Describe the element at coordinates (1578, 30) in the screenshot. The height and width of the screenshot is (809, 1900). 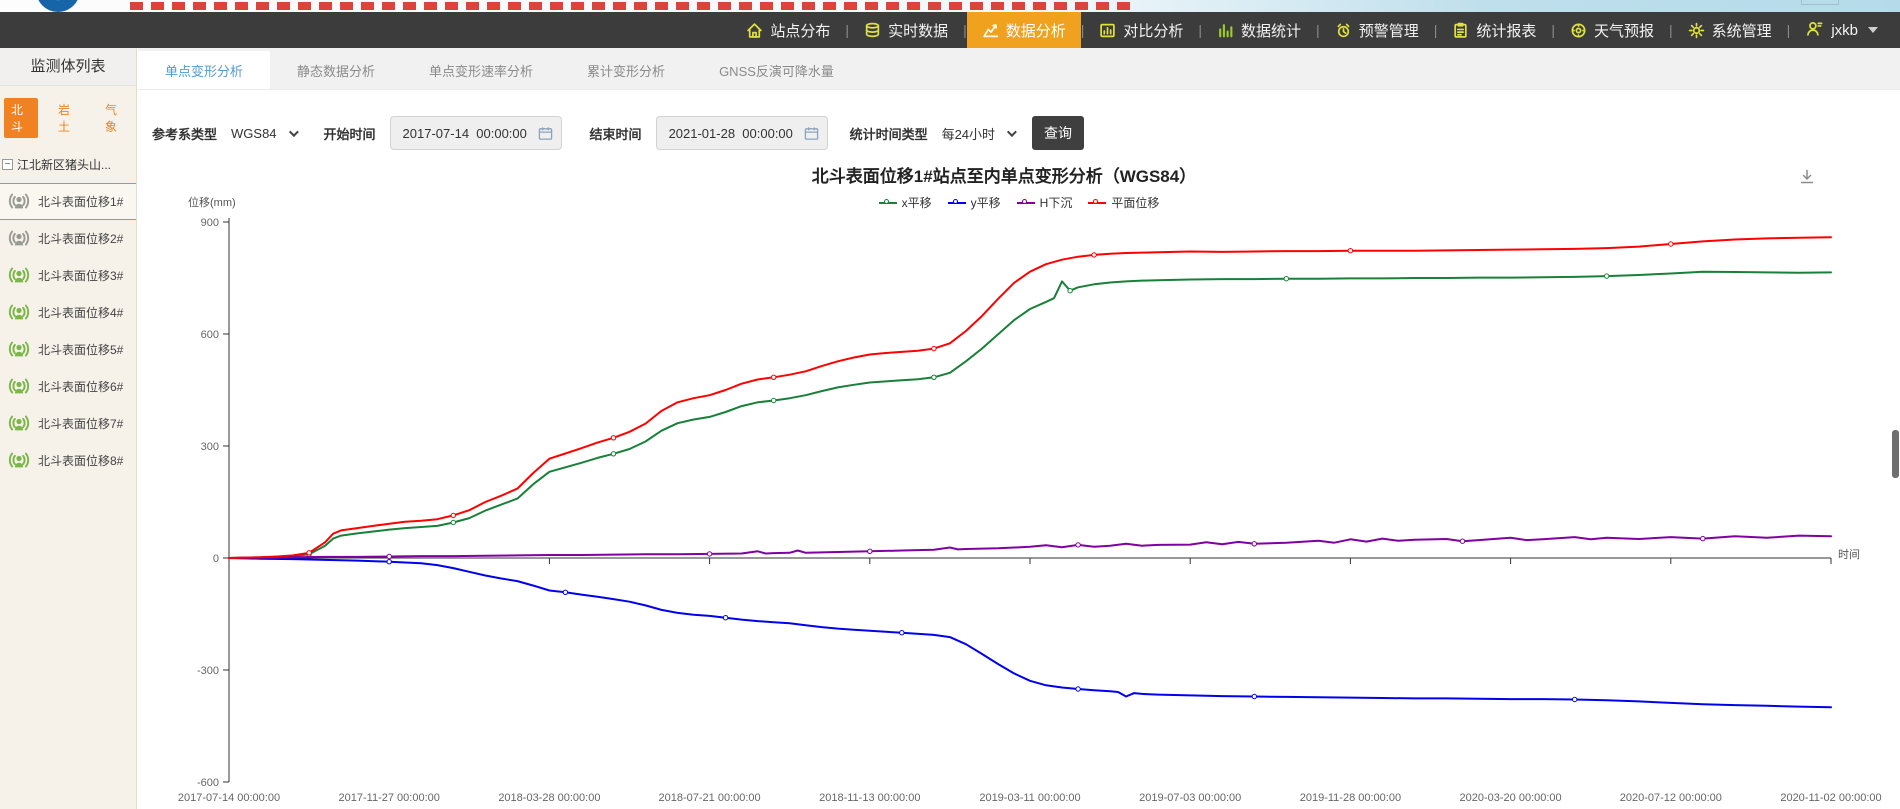
I see `weather-icon` at that location.